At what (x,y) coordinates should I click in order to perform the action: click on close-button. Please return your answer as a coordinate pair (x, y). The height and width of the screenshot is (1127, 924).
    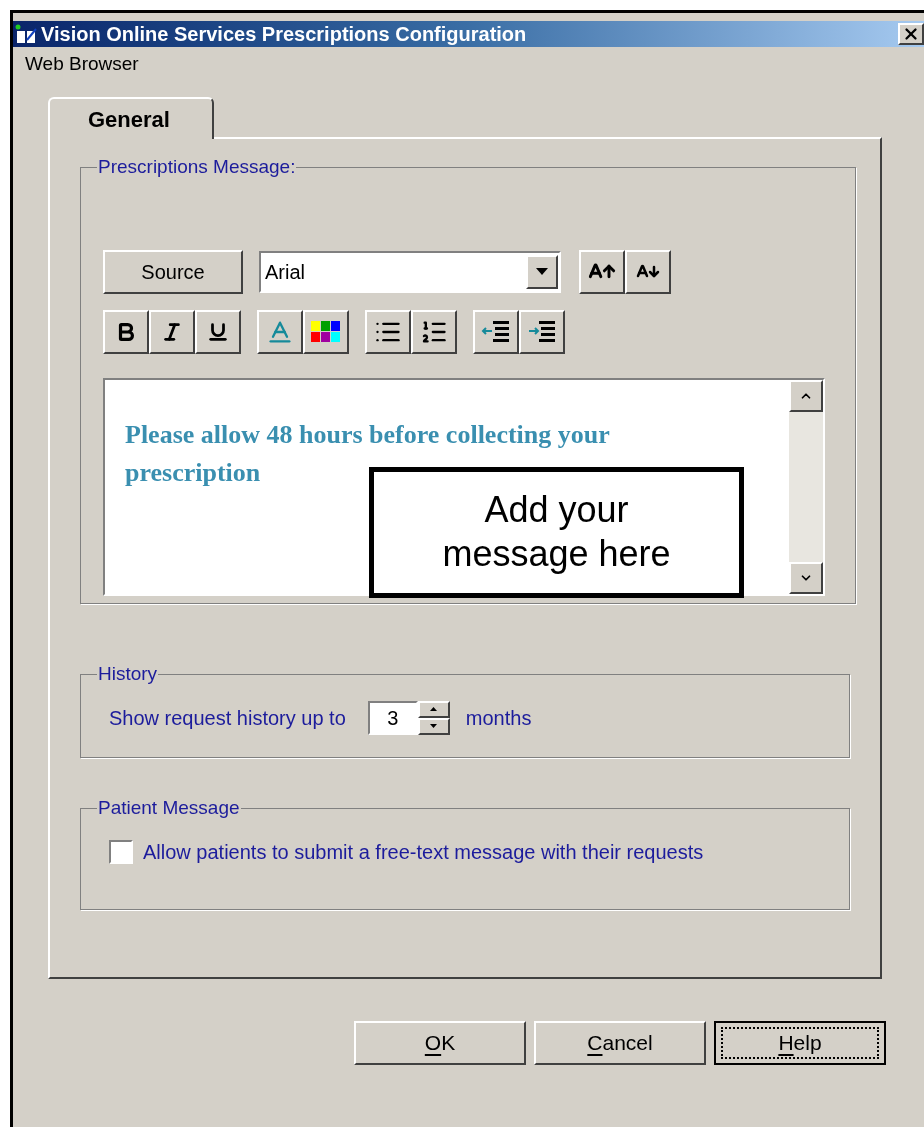
    Looking at the image, I should click on (911, 34).